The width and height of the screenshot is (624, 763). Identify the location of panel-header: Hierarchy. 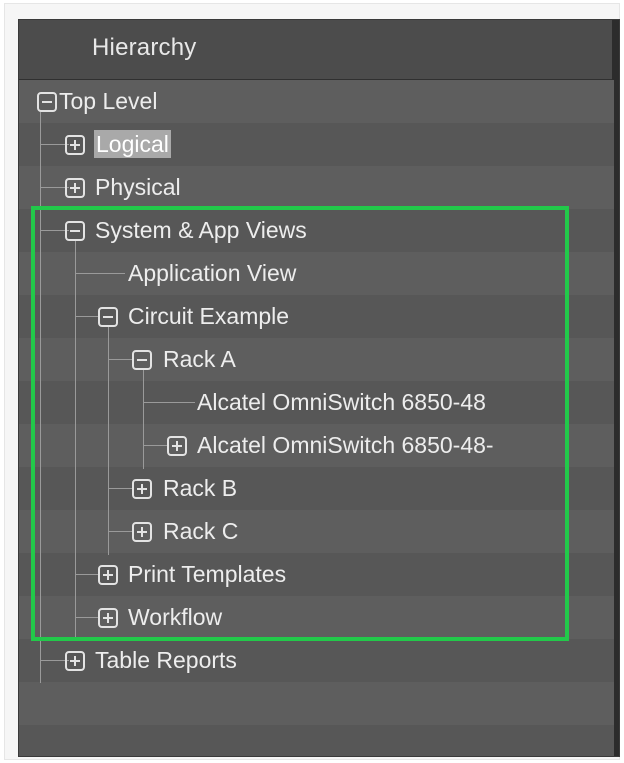
(319, 50).